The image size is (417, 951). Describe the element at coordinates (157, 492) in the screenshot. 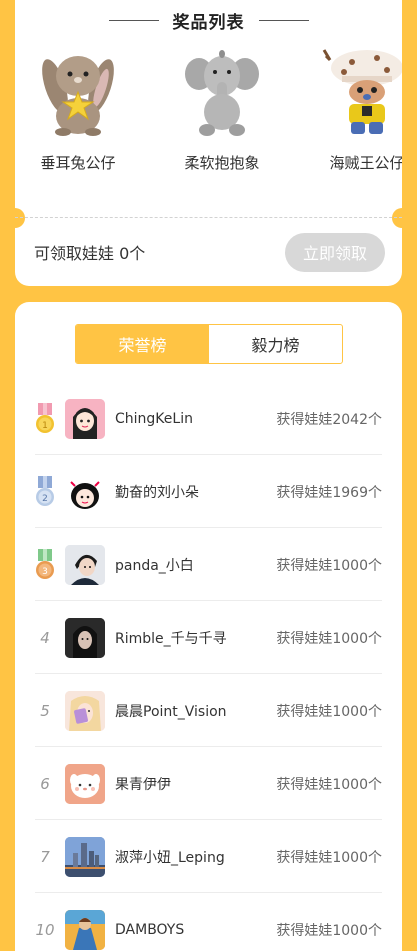

I see `user-name: 勤奋的刘小朵` at that location.